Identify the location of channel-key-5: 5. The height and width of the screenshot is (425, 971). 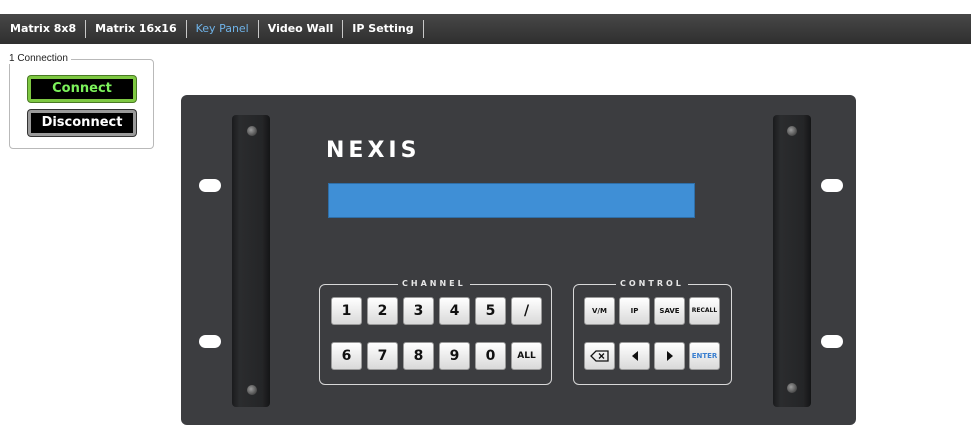
(490, 311).